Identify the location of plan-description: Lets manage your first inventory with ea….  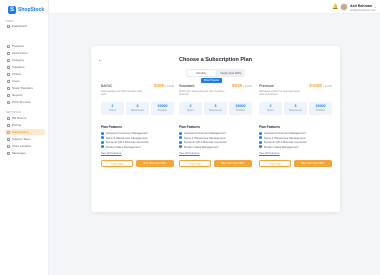
(121, 93).